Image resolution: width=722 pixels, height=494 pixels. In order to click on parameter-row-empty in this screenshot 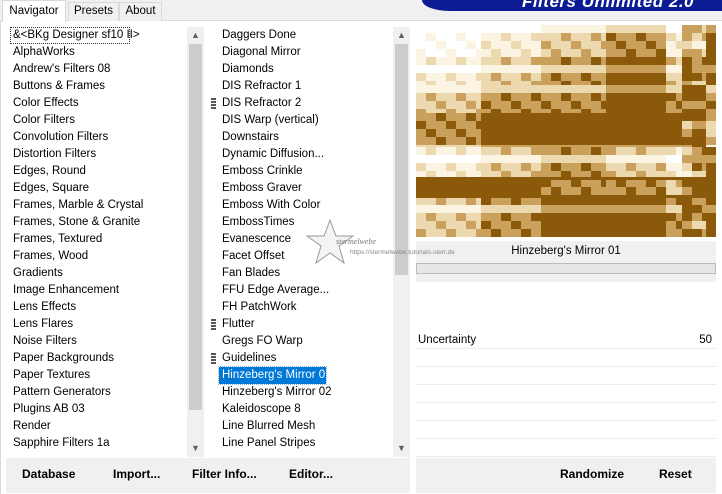, I will do `click(566, 430)`.